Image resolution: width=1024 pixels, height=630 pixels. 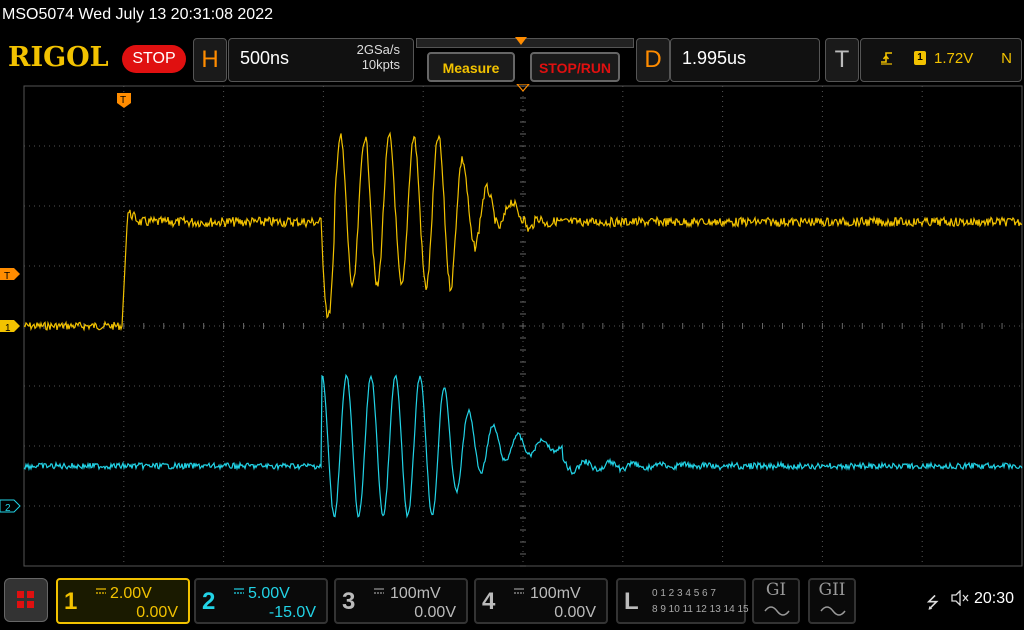 What do you see at coordinates (776, 601) in the screenshot?
I see `generator-1-button: GI` at bounding box center [776, 601].